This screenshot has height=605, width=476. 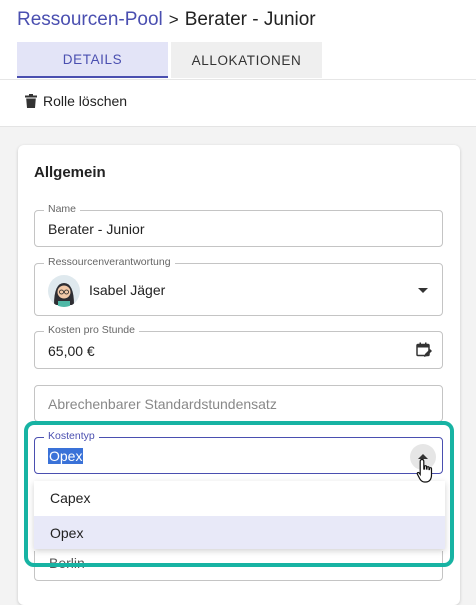 I want to click on owner-select-value: Isabel Jäger, so click(x=127, y=290).